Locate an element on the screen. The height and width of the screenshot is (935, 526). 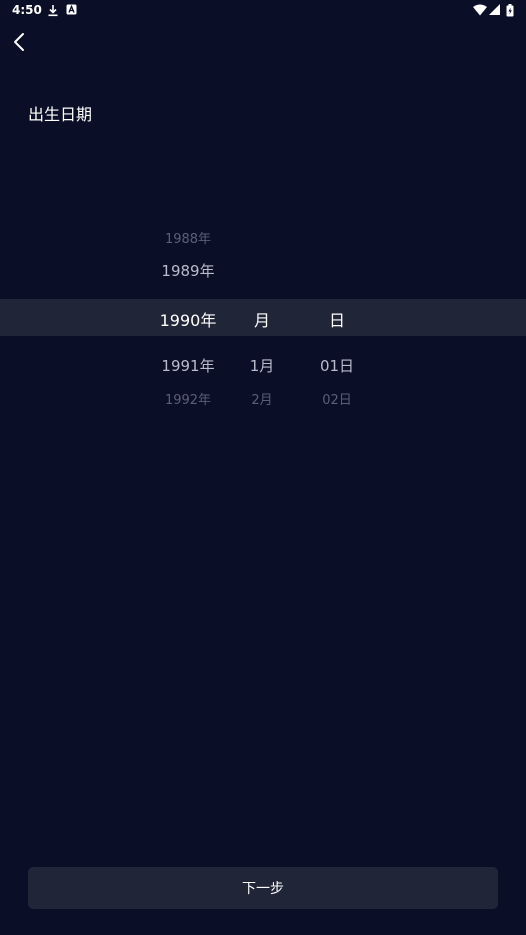
day-wheel: 日 01日 02日 is located at coordinates (337, 320).